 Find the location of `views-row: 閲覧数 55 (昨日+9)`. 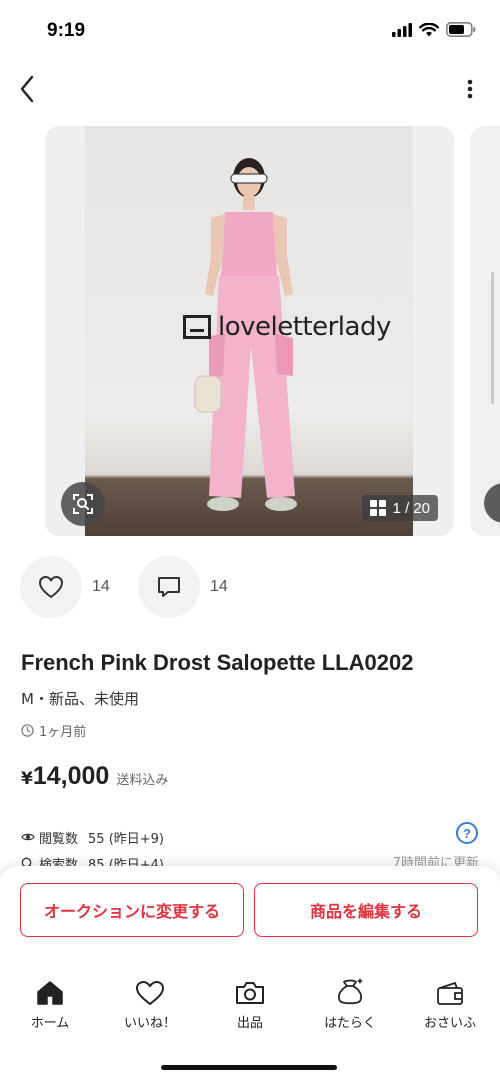

views-row: 閲覧数 55 (昨日+9) is located at coordinates (250, 837).